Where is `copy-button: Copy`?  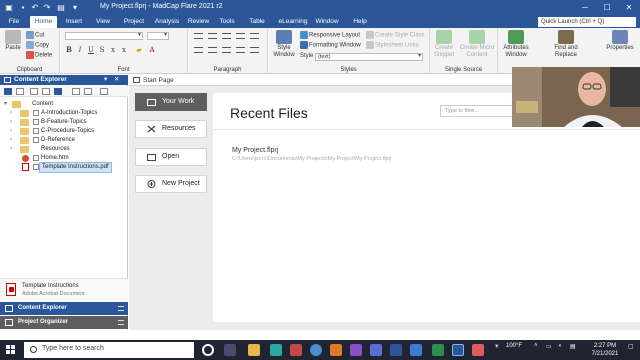
copy-button: Copy is located at coordinates (37, 45).